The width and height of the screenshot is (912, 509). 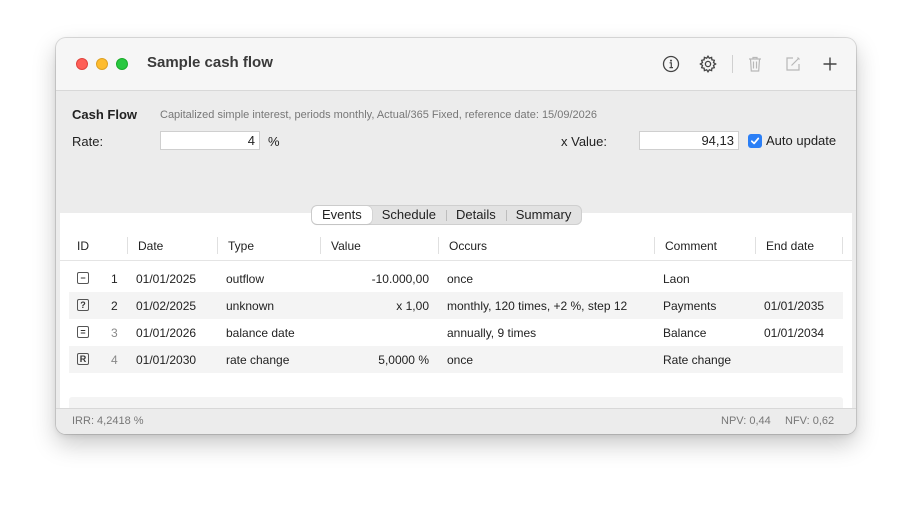 I want to click on settings-button, so click(x=708, y=64).